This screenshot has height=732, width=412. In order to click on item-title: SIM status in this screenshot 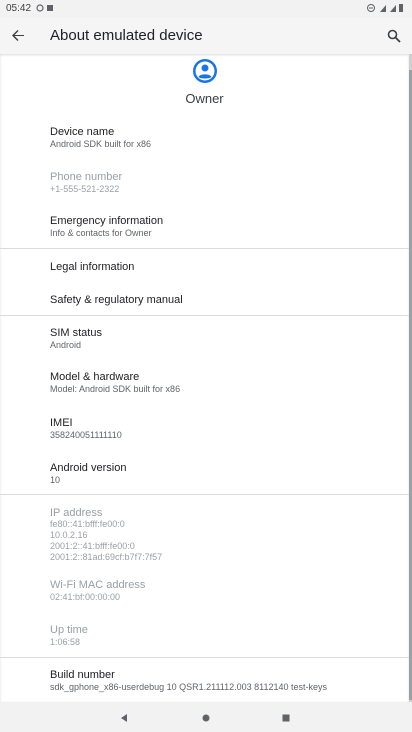, I will do `click(76, 333)`.